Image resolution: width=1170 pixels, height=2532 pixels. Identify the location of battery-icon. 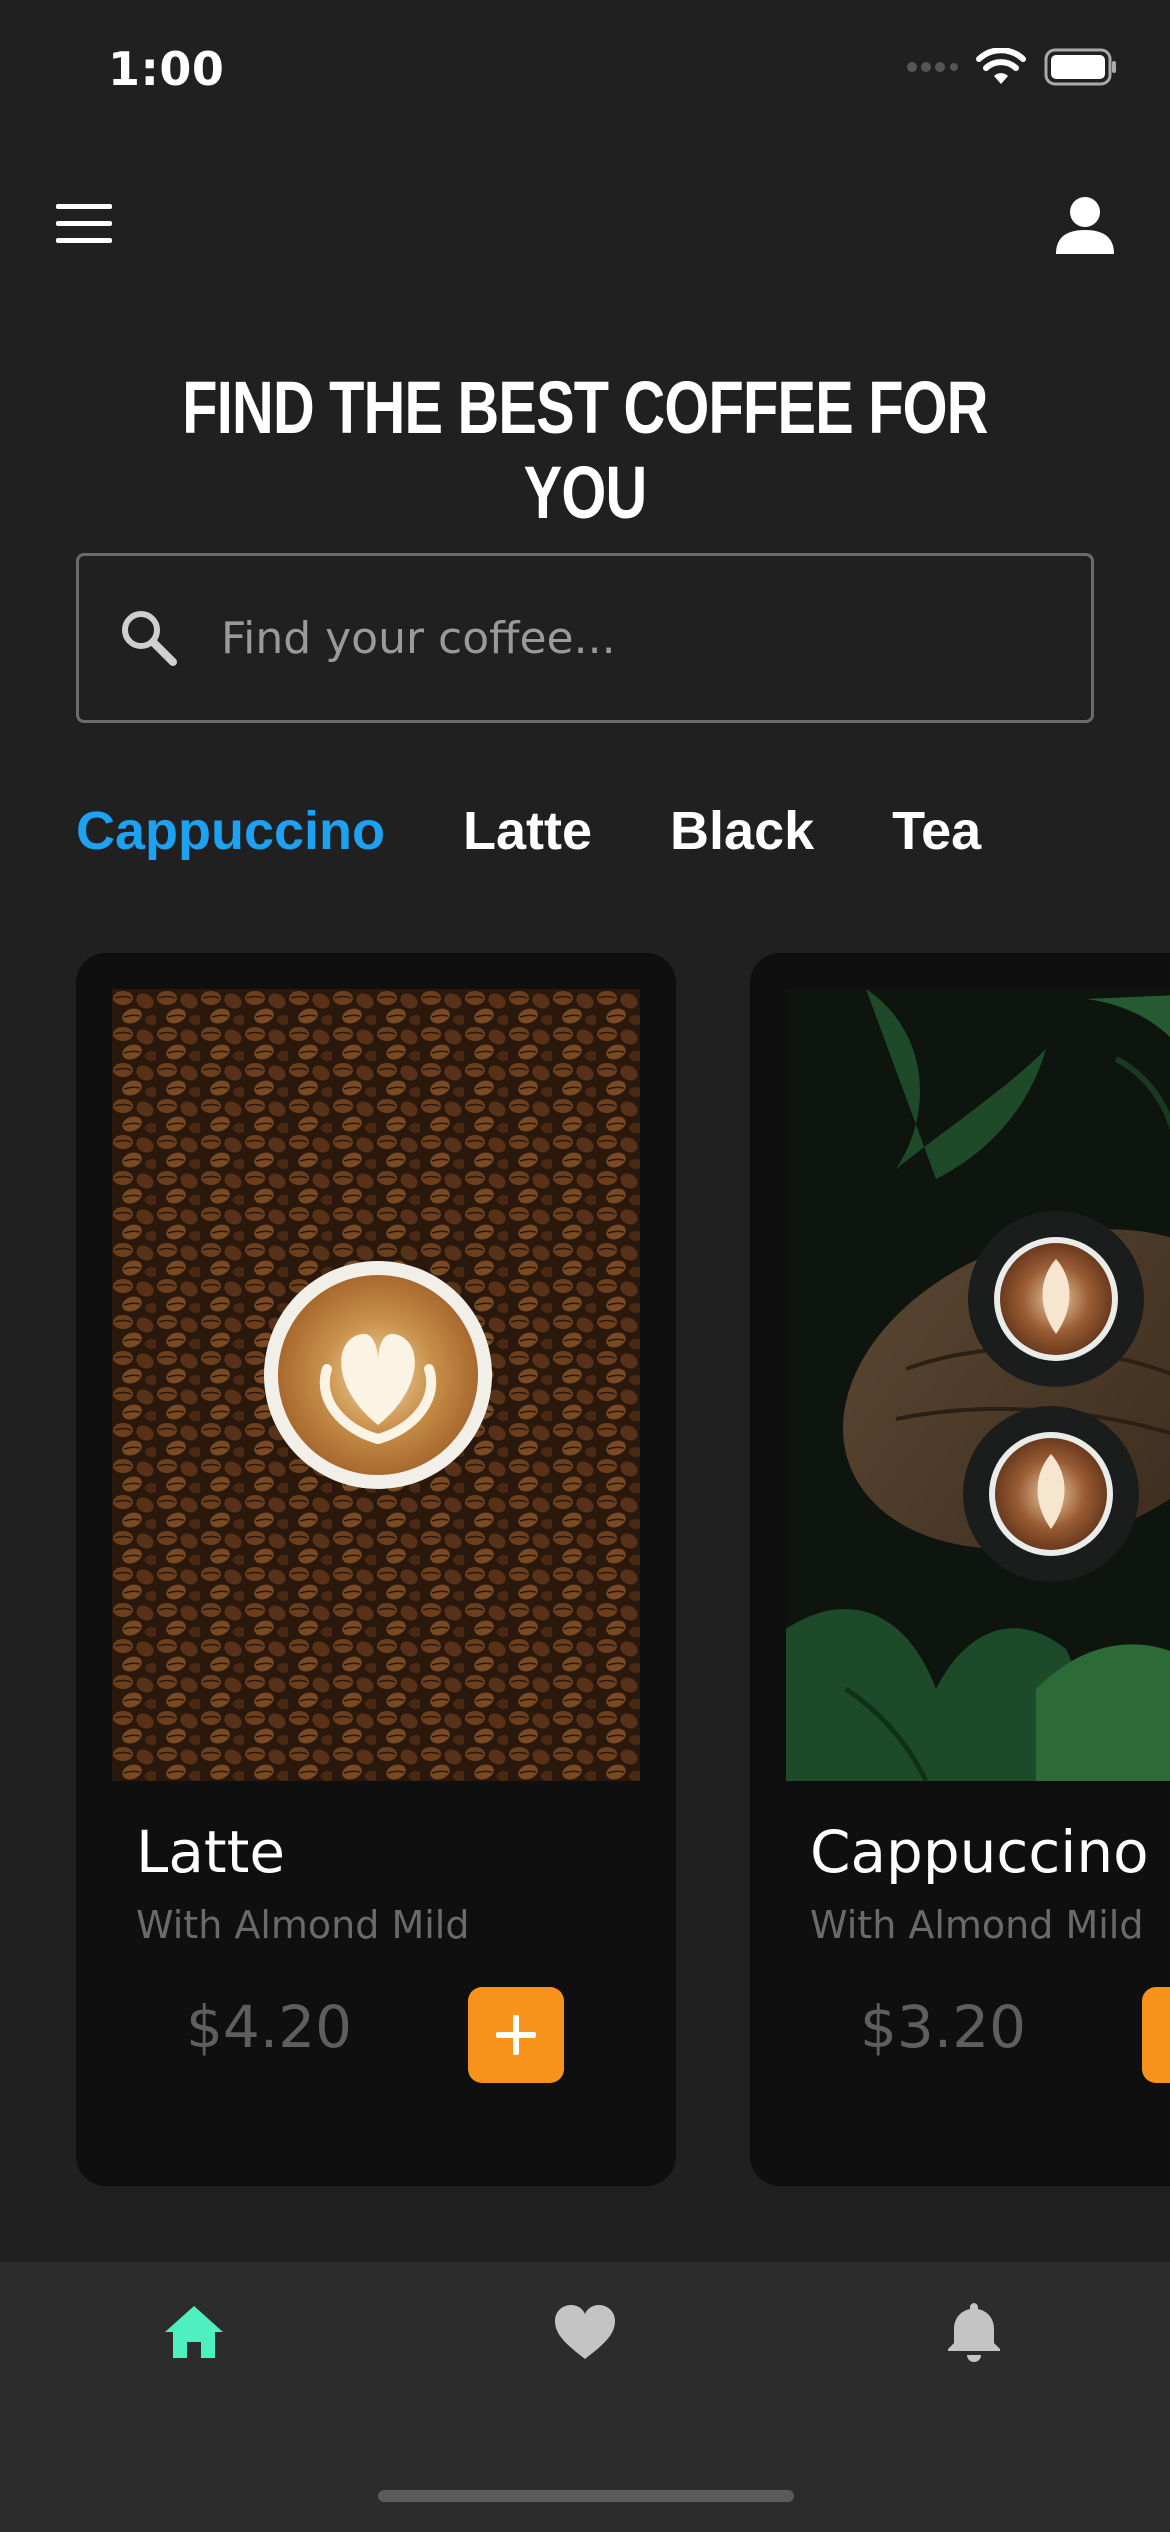
(1080, 67).